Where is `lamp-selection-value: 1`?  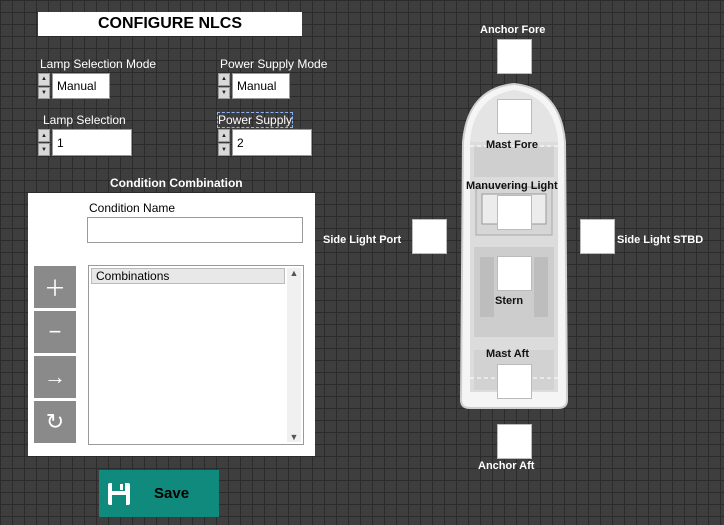 lamp-selection-value: 1 is located at coordinates (92, 142).